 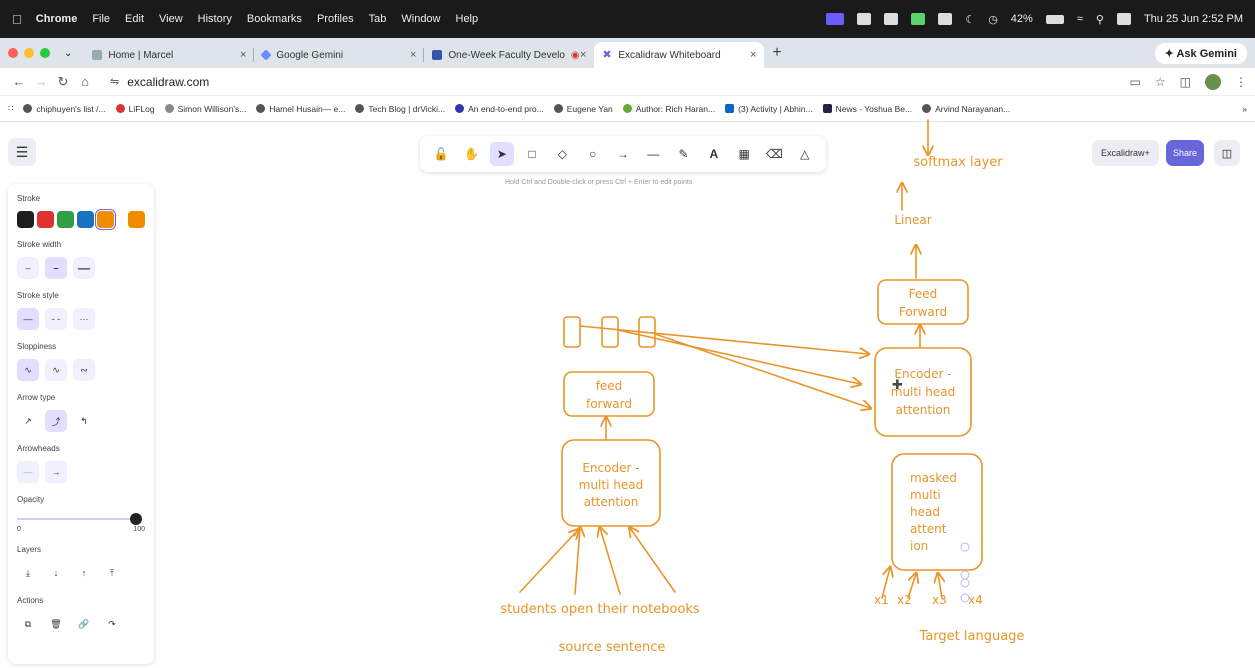 What do you see at coordinates (56, 421) in the screenshot?
I see `arrow-curved-icon: ⤴` at bounding box center [56, 421].